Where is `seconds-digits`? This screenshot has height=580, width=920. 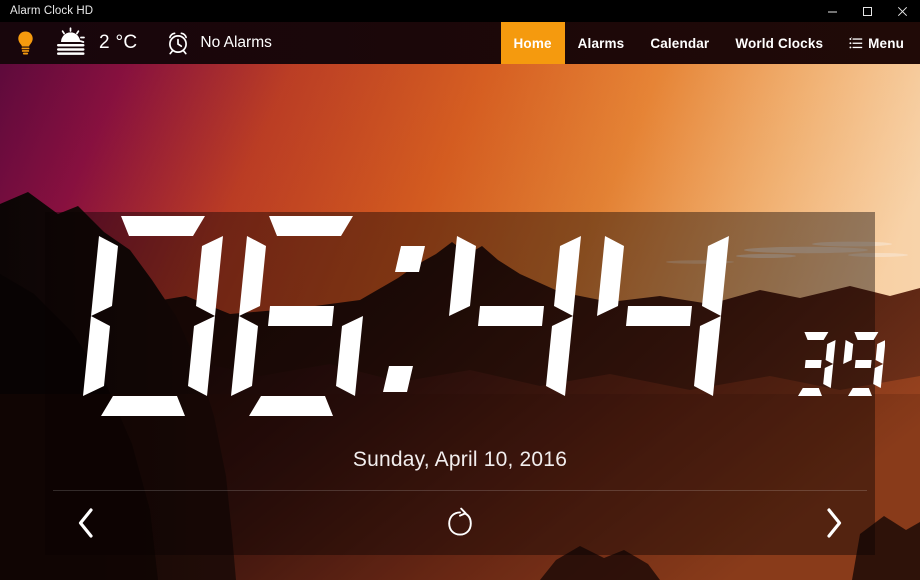 seconds-digits is located at coordinates (841, 364).